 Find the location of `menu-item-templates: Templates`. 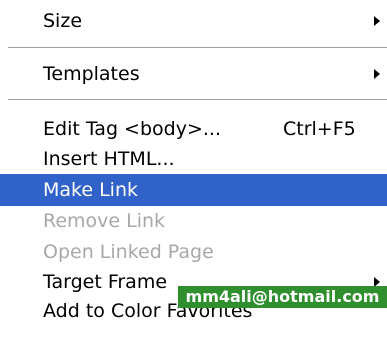

menu-item-templates: Templates is located at coordinates (193, 74).